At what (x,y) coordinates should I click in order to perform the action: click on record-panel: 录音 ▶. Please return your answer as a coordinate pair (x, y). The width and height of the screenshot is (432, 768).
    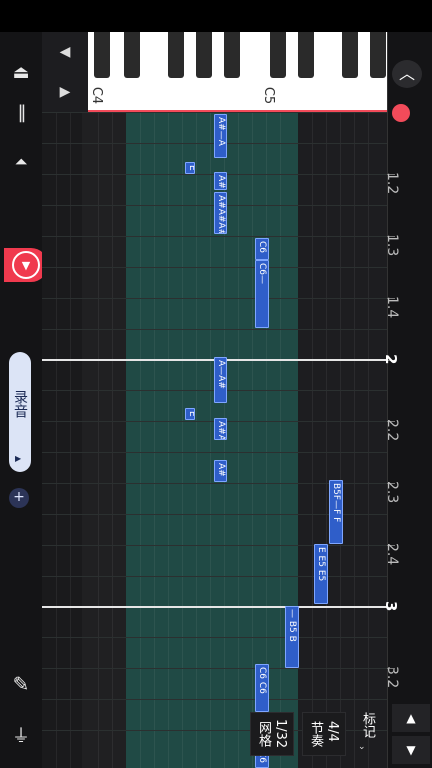
    Looking at the image, I should click on (20, 412).